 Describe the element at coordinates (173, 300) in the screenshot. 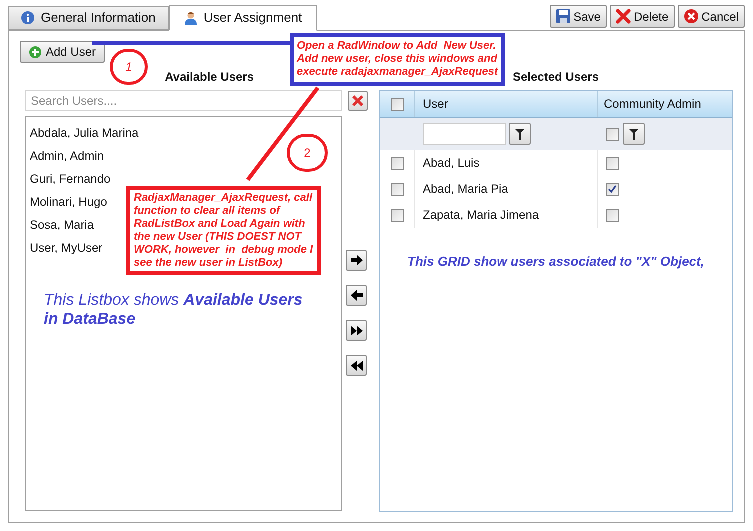

I see `listbox-note: This Listbox shows Available Users` at that location.